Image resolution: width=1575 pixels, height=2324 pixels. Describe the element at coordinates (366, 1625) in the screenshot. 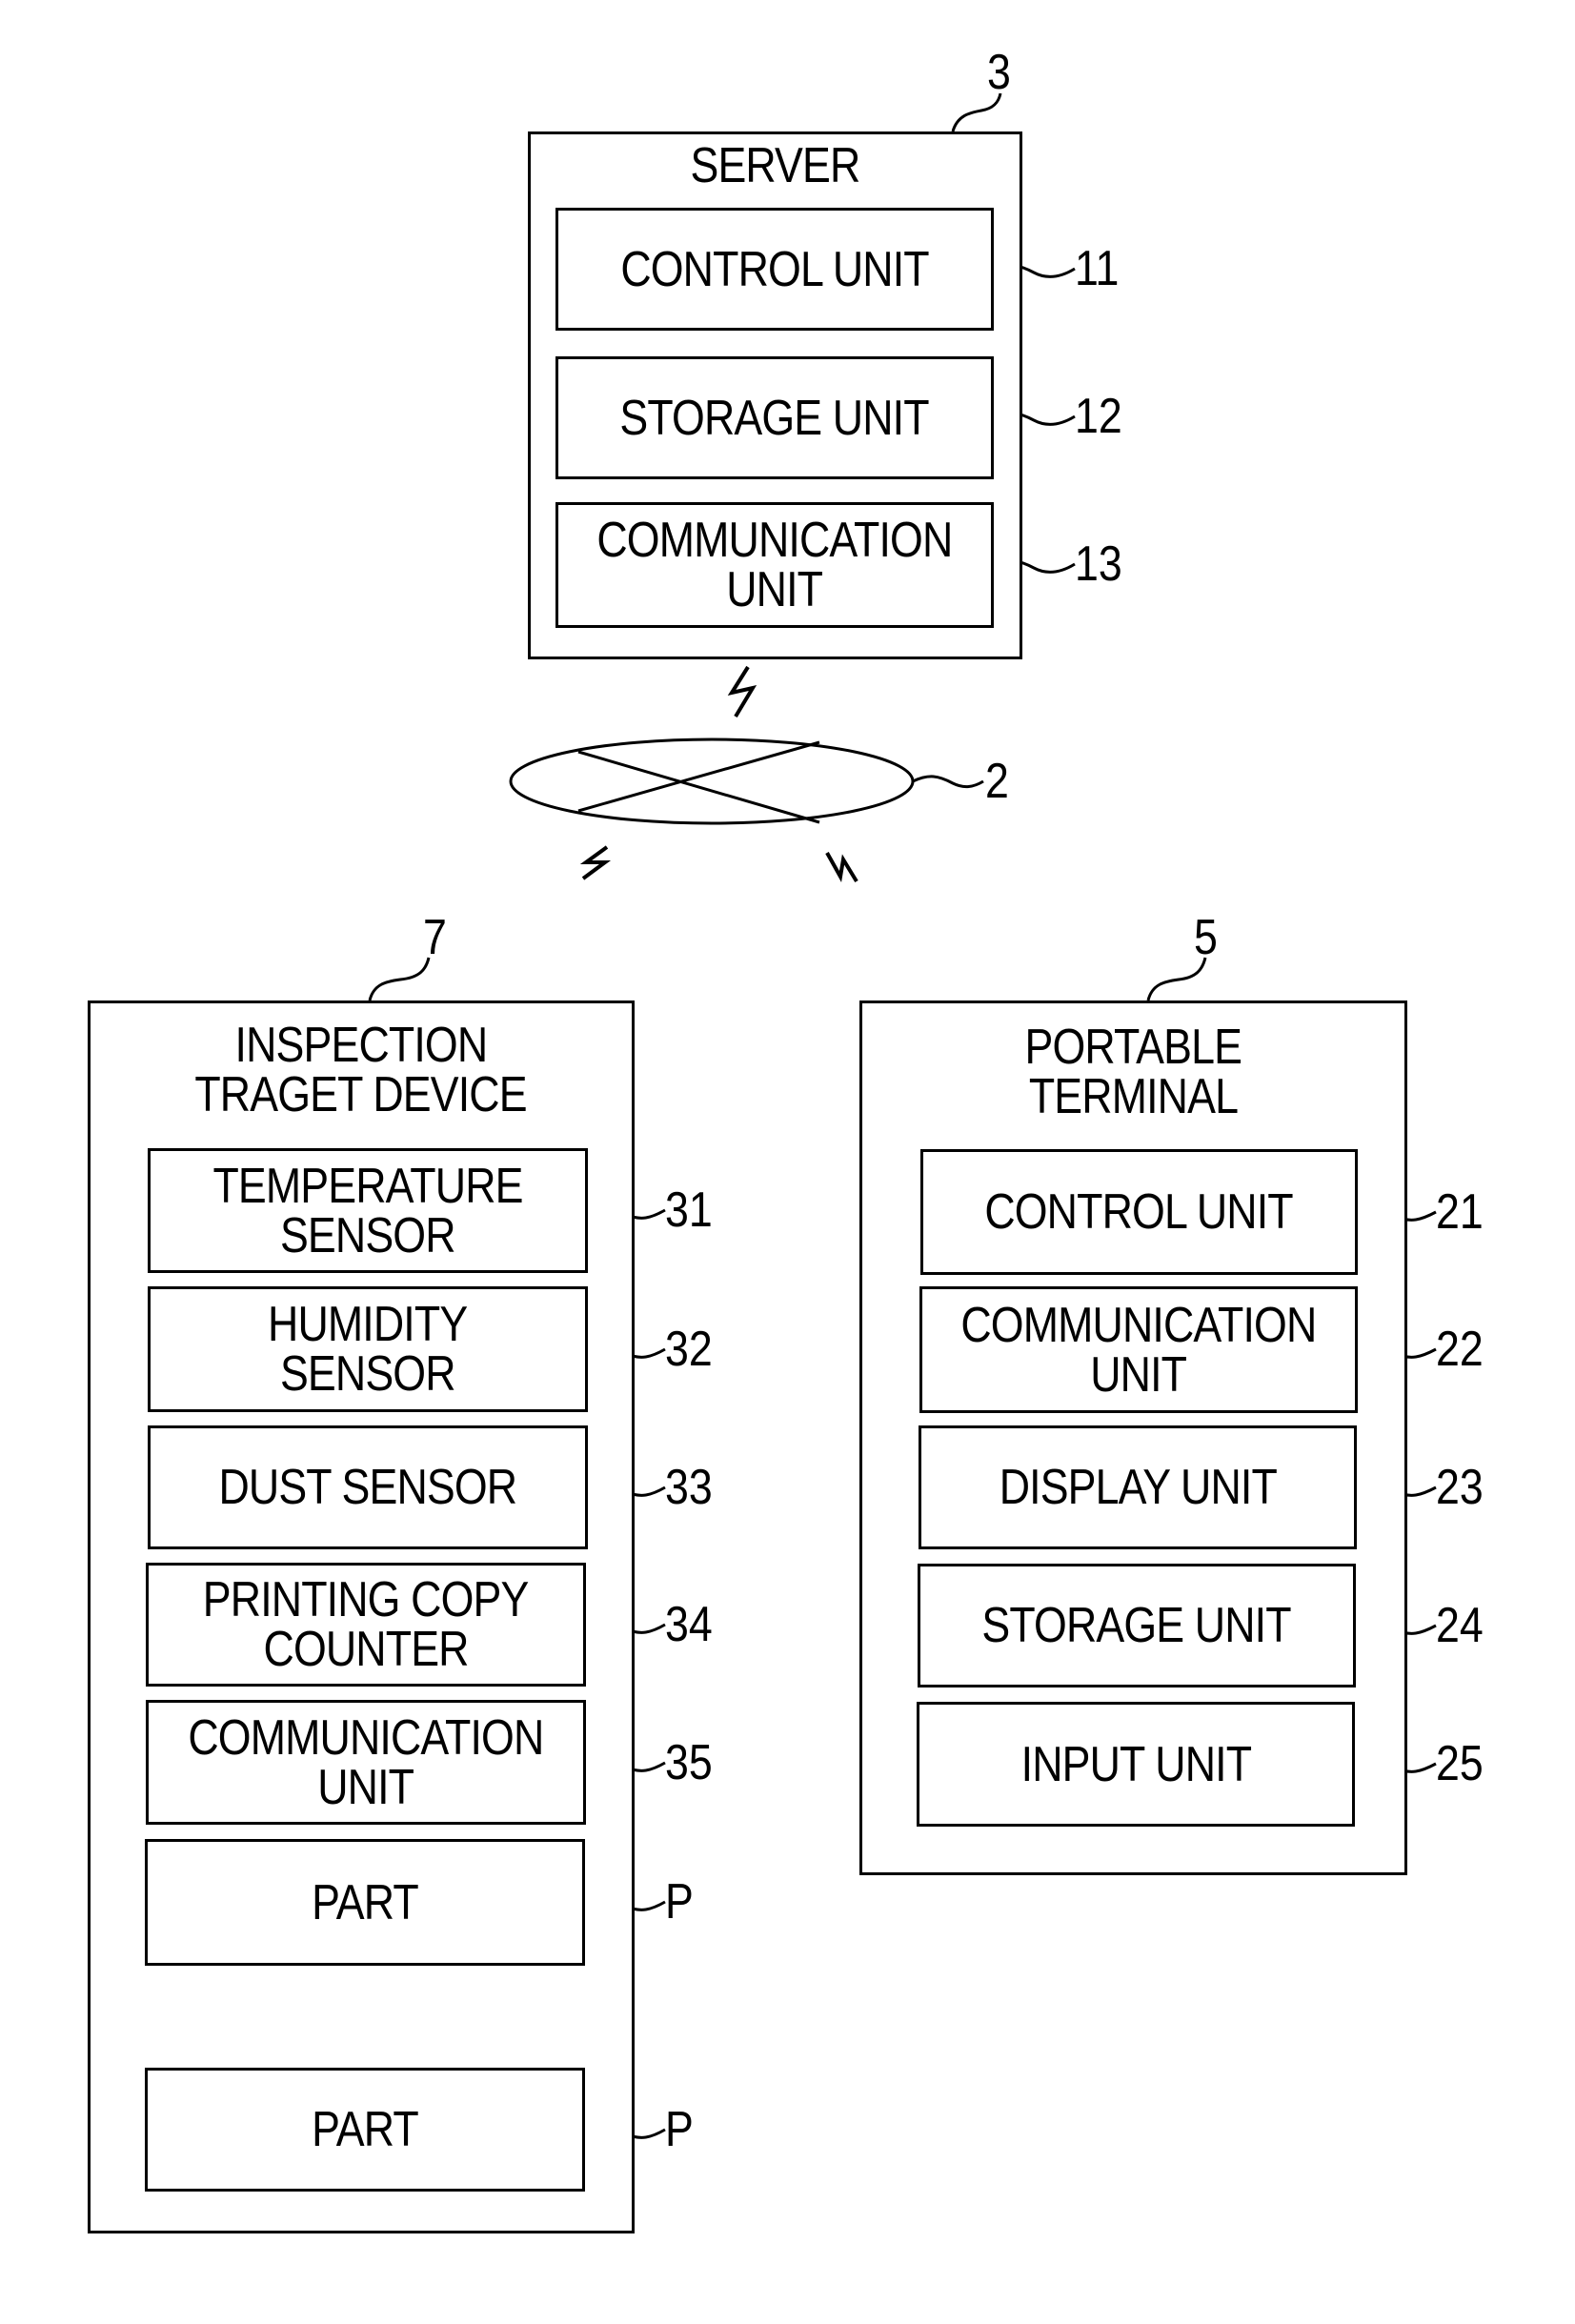

I see `printing-copy-counter-unit: PRINTING COPY COUNTER` at that location.